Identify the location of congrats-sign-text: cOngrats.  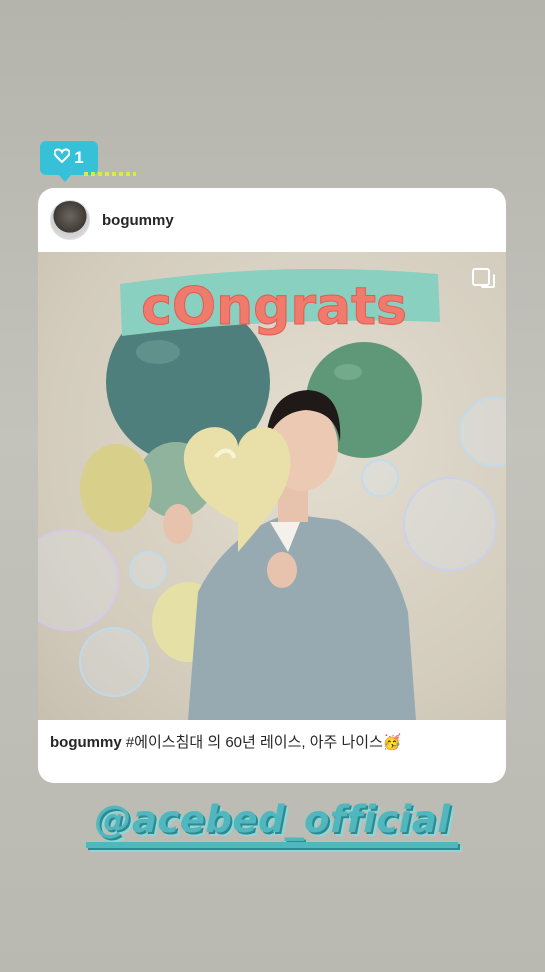
(274, 307).